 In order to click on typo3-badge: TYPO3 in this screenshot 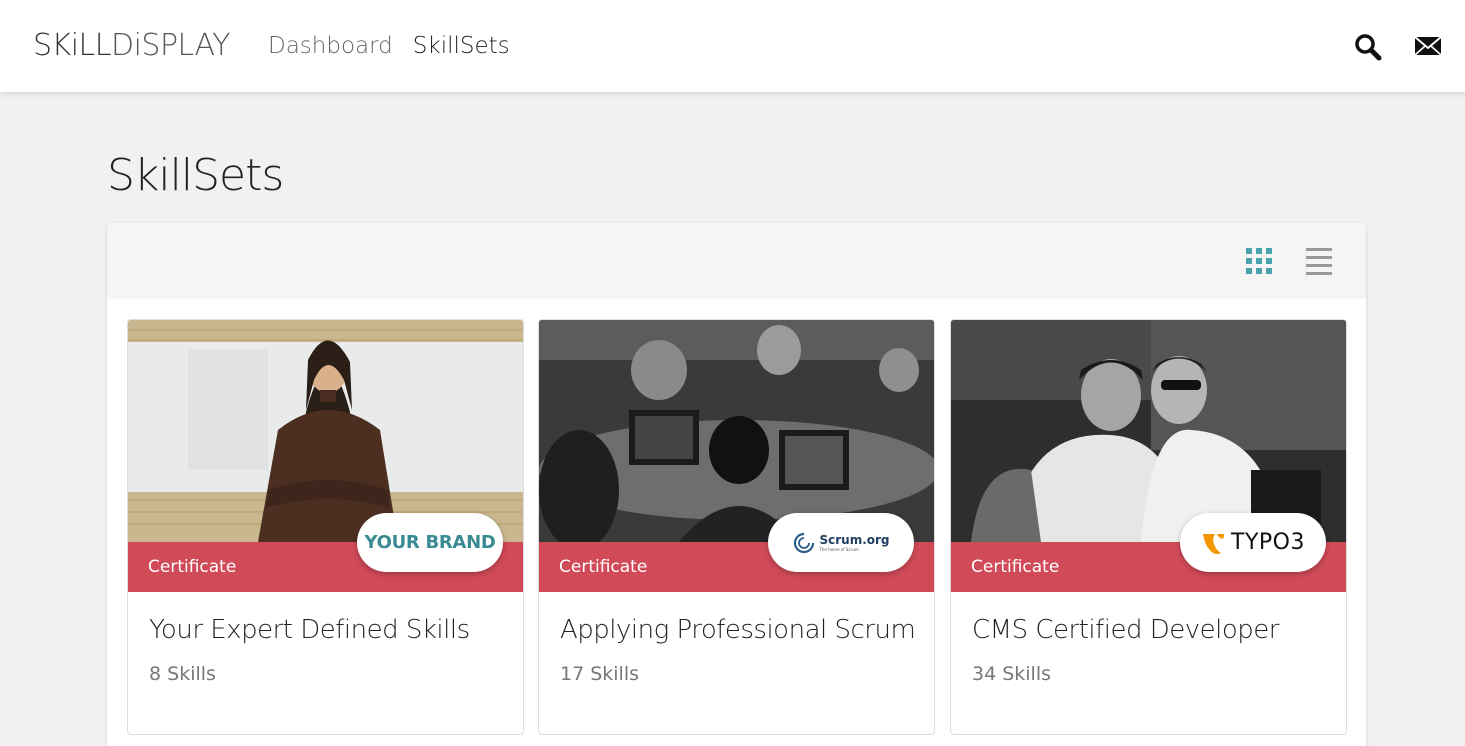, I will do `click(1253, 542)`.